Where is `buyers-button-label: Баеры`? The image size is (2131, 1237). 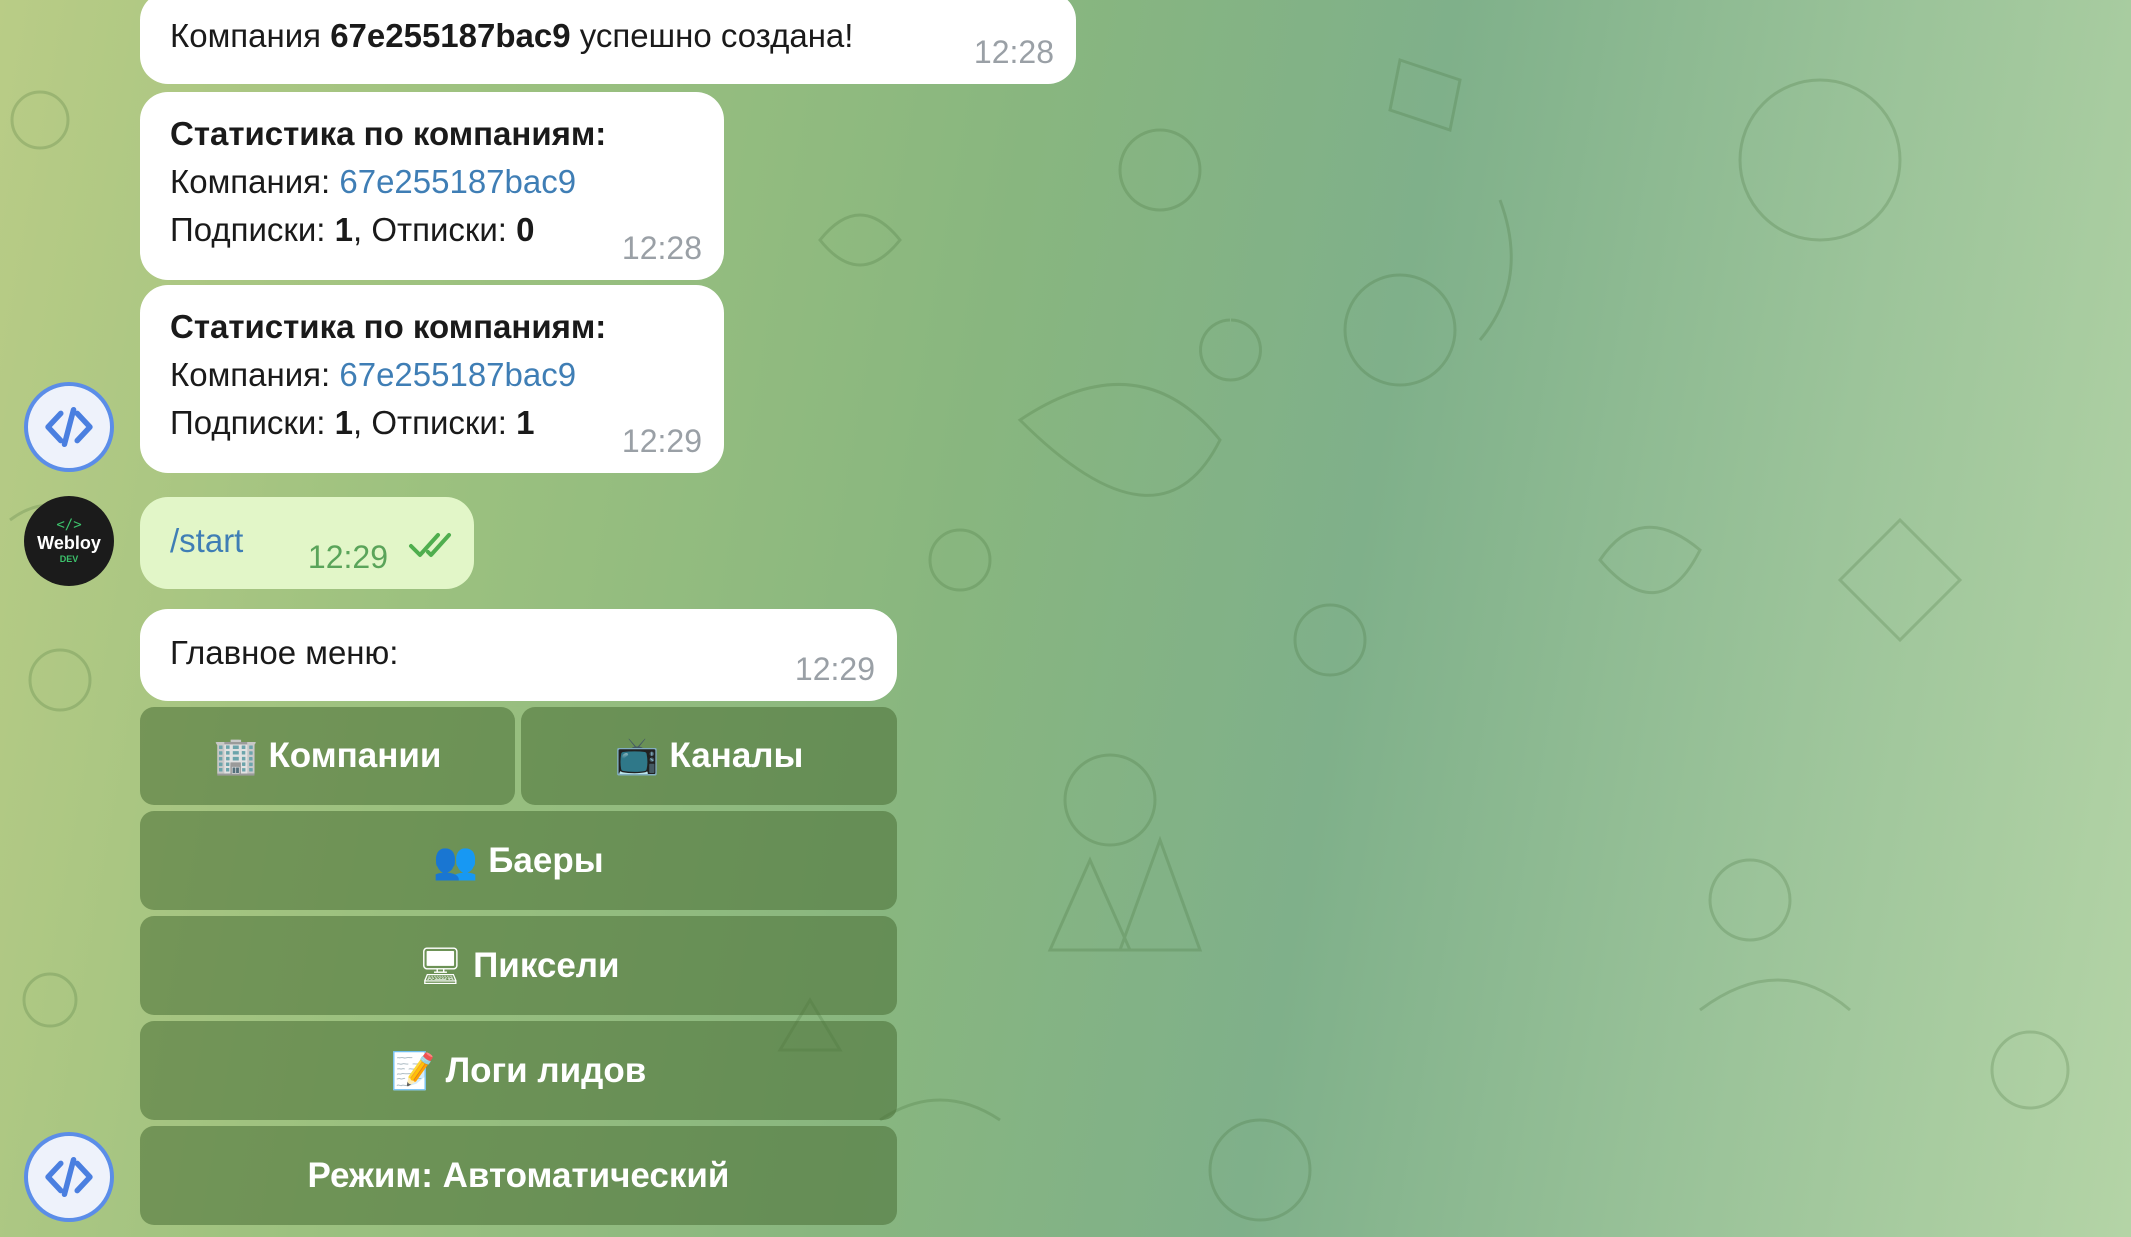
buyers-button-label: Баеры is located at coordinates (546, 860).